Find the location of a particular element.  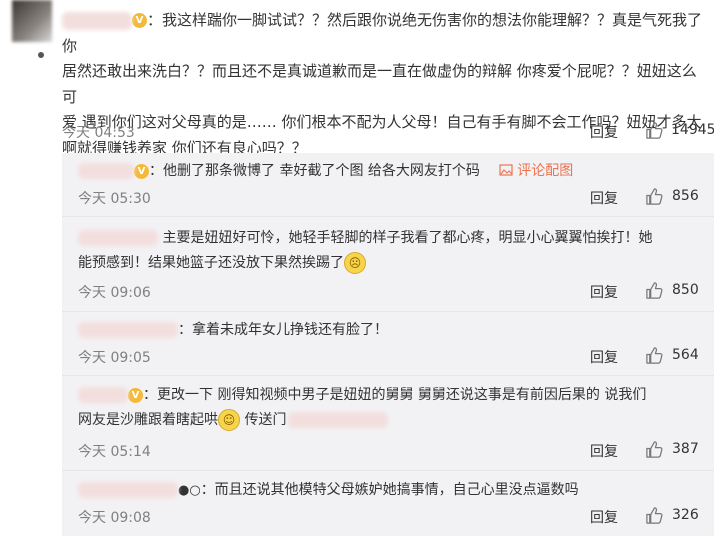

bullet-dot is located at coordinates (41, 55).